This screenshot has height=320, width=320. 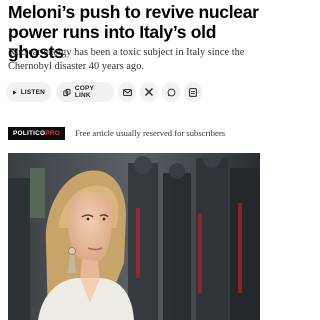 What do you see at coordinates (67, 92) in the screenshot?
I see `link-icon` at bounding box center [67, 92].